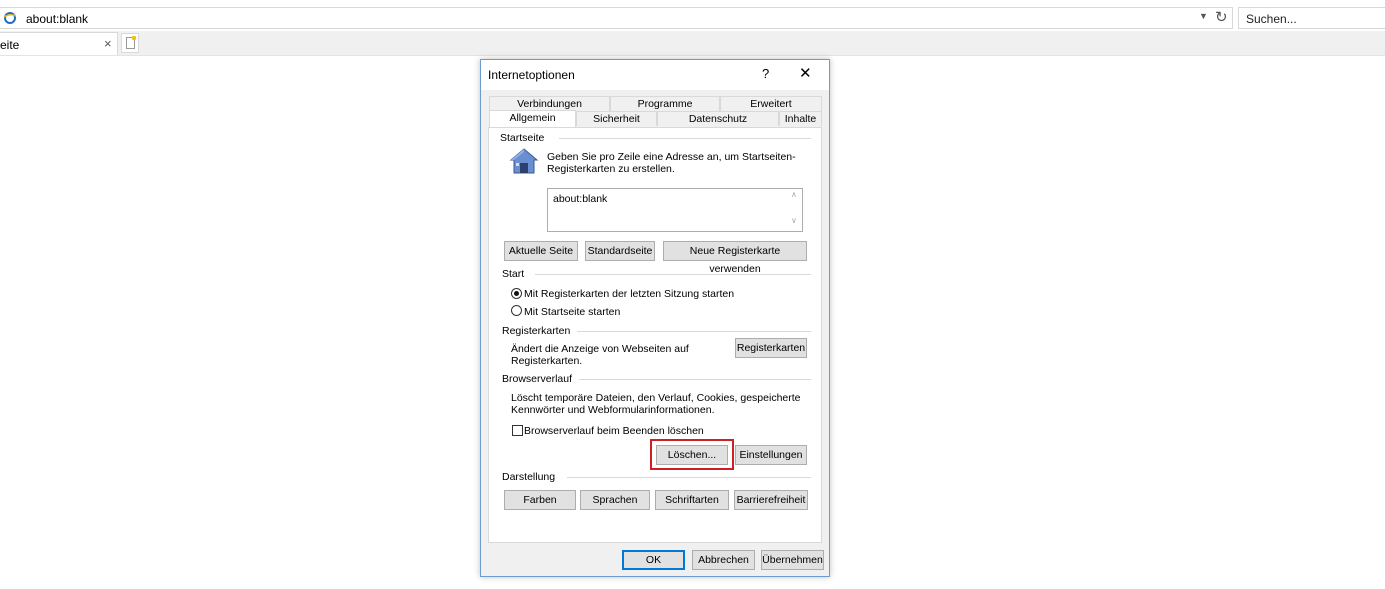  Describe the element at coordinates (540, 500) in the screenshot. I see `colors-button: Farben` at that location.